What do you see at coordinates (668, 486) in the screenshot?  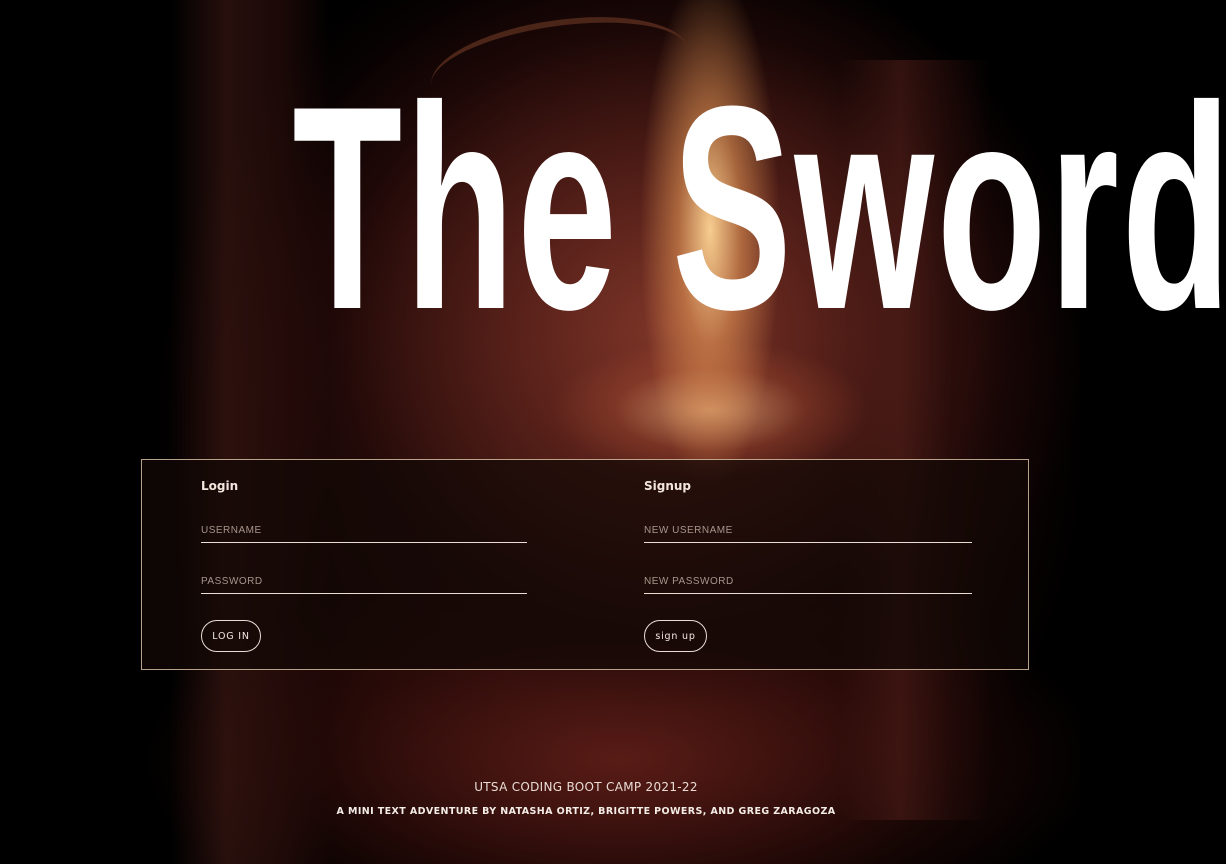 I see `signup-heading: Signup` at bounding box center [668, 486].